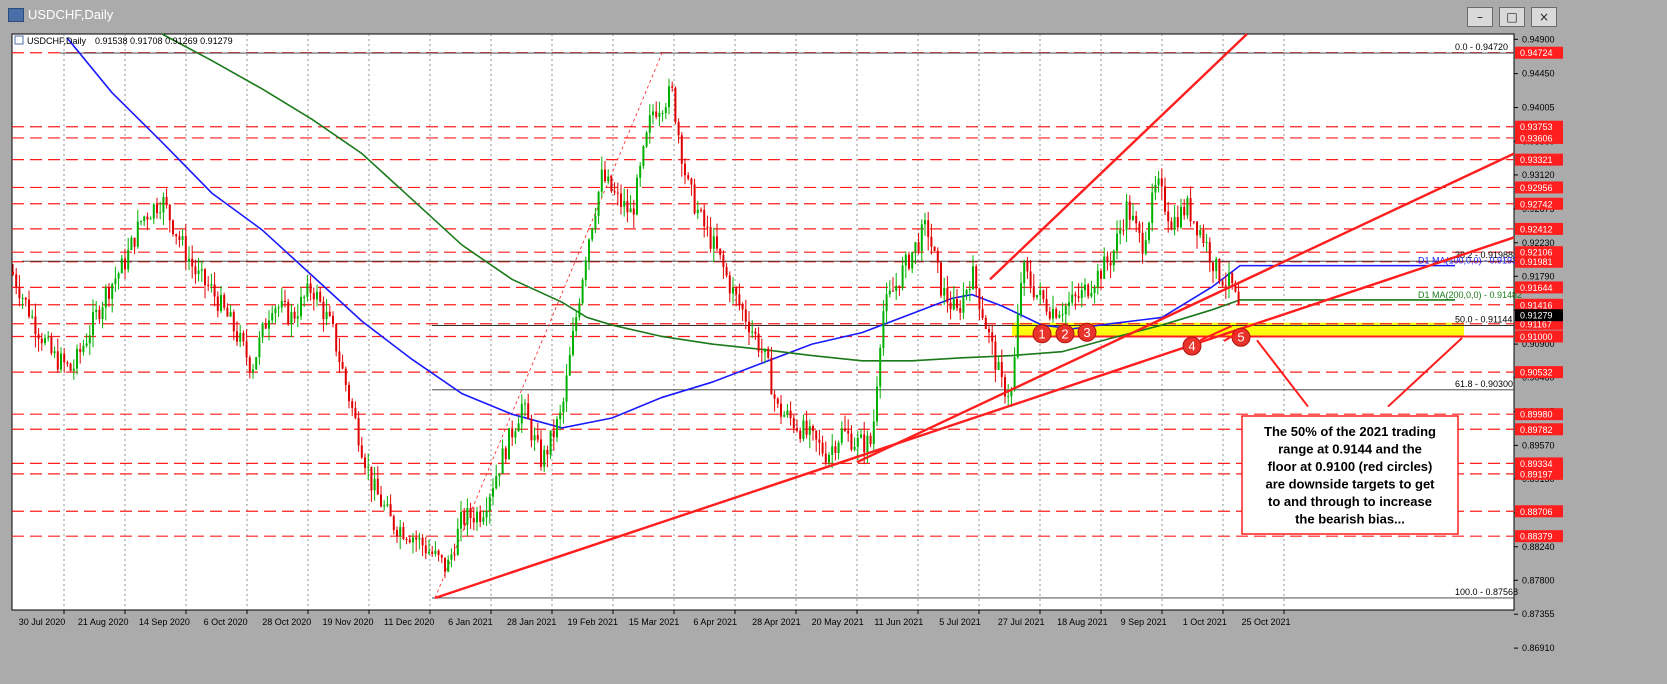 The height and width of the screenshot is (684, 1667). Describe the element at coordinates (1144, 622) in the screenshot. I see `x-tick-label: 9 Sep 2021` at that location.